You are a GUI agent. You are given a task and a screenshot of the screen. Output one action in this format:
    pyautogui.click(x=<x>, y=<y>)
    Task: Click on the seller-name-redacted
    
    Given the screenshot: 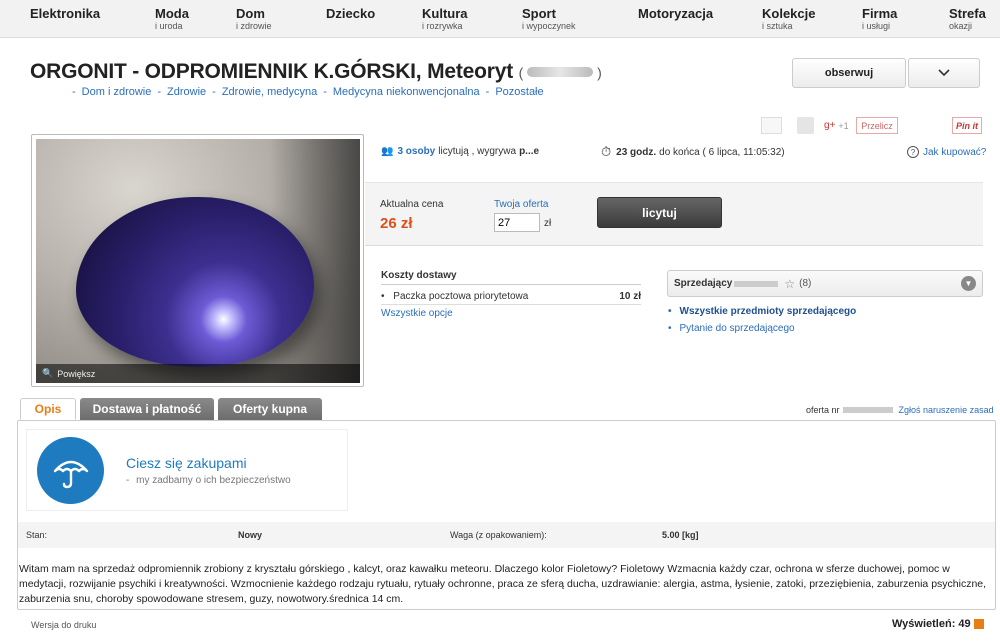 What is the action you would take?
    pyautogui.click(x=756, y=283)
    